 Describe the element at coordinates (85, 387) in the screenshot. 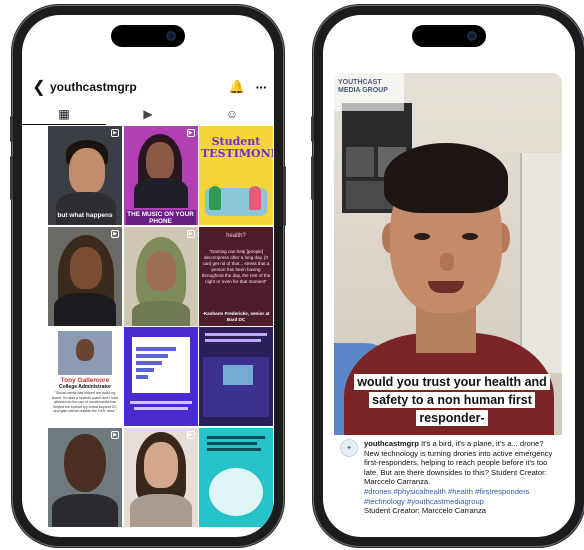

I see `tile-subcaption: College Administrator` at that location.